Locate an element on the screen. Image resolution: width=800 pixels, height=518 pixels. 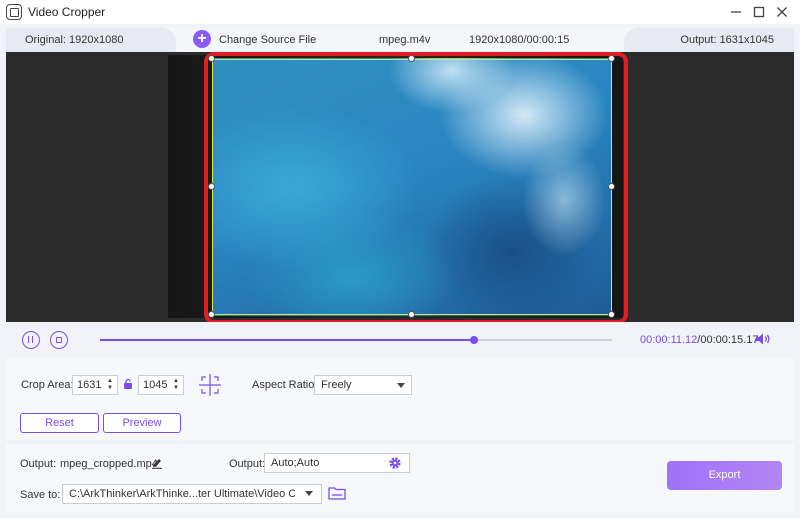
time-display: 00:00:11.12/00:00:15.17 is located at coordinates (699, 340).